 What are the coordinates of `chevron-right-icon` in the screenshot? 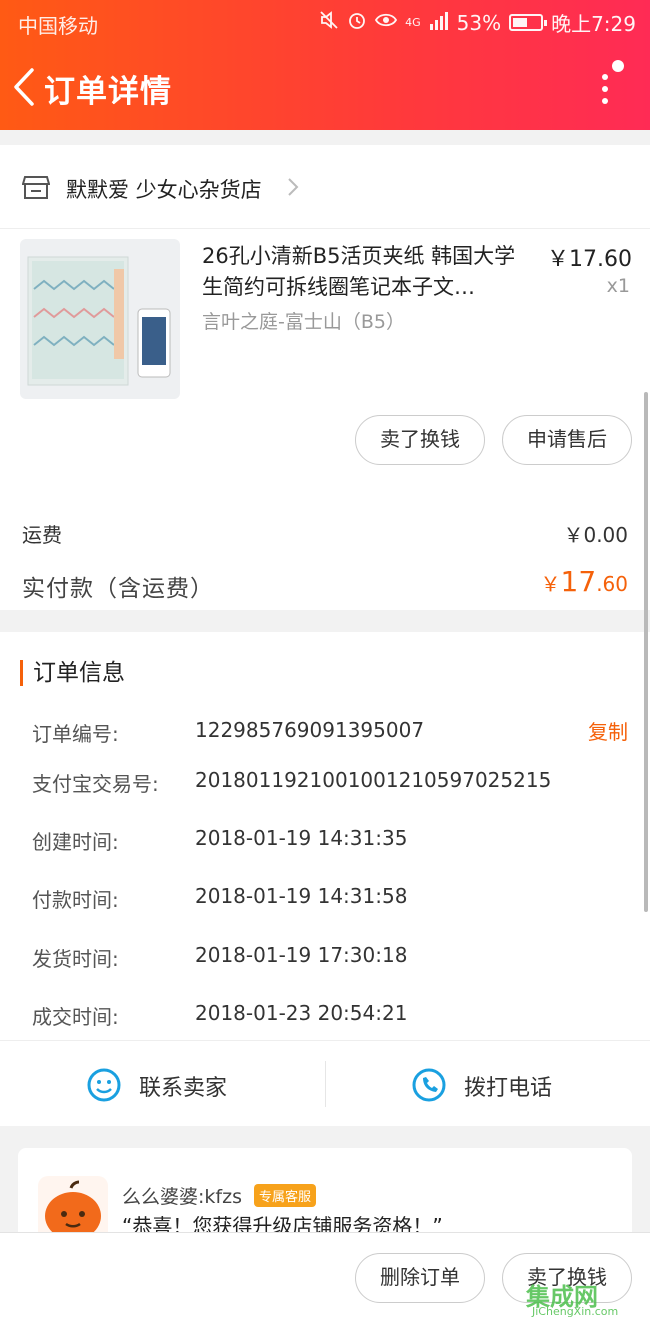 It's located at (293, 187).